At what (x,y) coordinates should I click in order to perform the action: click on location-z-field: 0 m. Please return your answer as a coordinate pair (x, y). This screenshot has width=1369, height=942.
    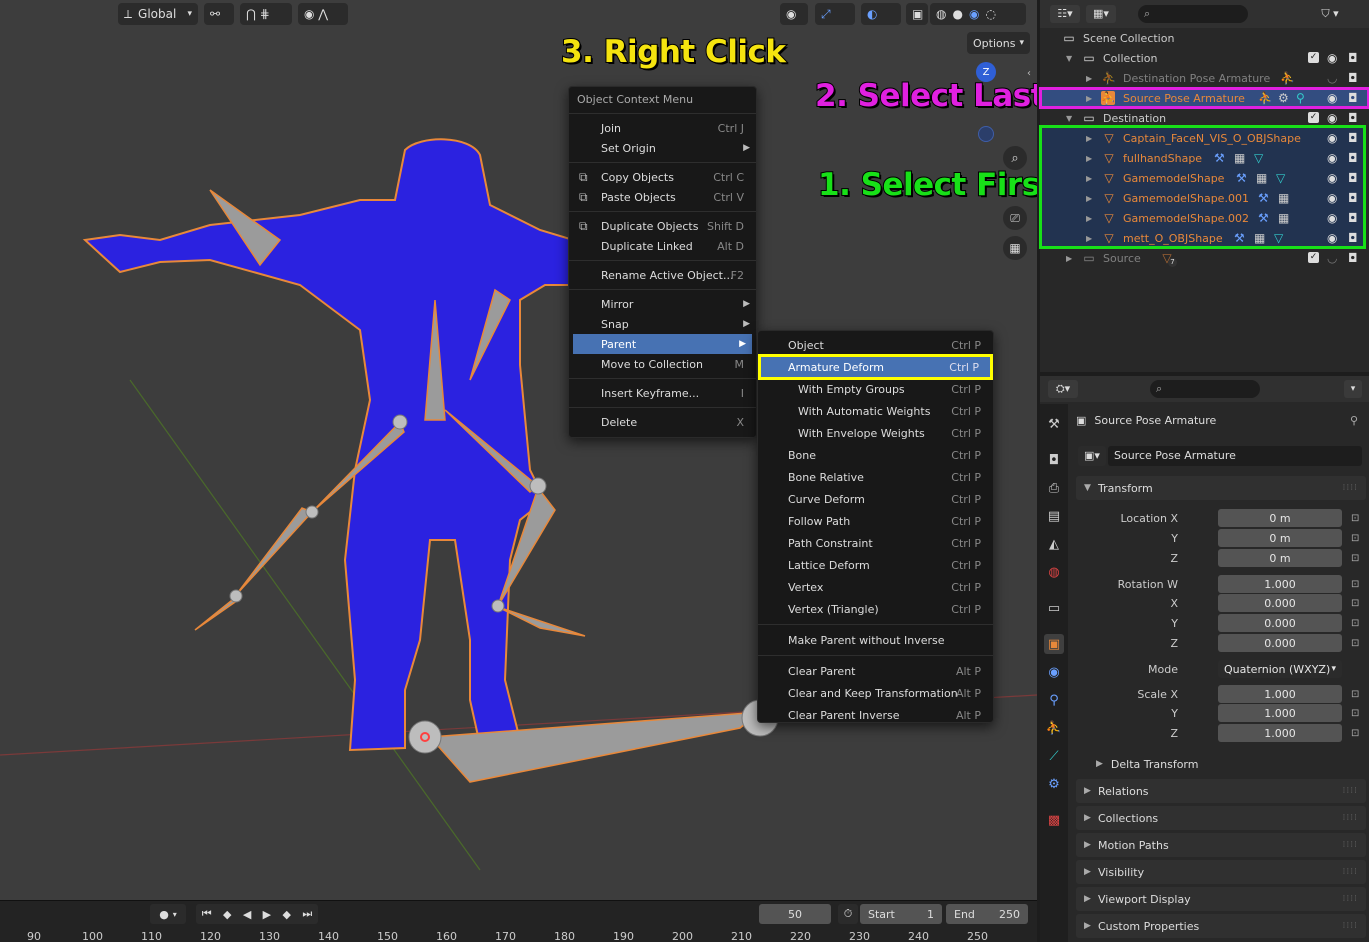
    Looking at the image, I should click on (1280, 558).